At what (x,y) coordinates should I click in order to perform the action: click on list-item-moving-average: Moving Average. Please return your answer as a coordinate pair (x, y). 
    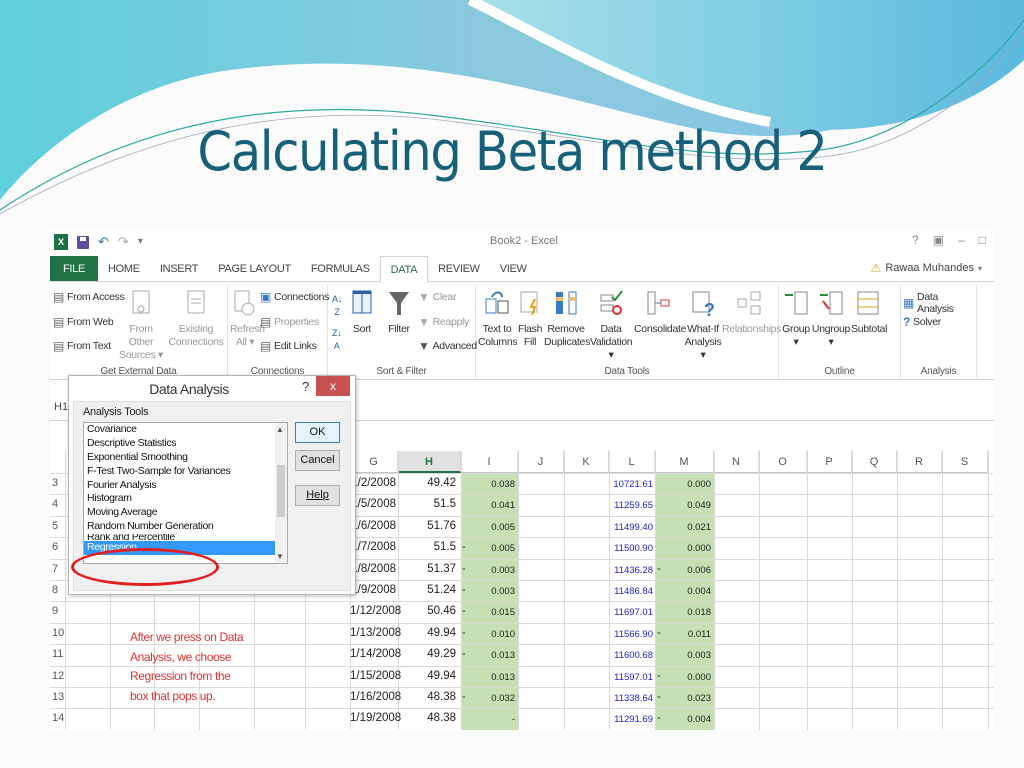
    Looking at the image, I should click on (185, 513).